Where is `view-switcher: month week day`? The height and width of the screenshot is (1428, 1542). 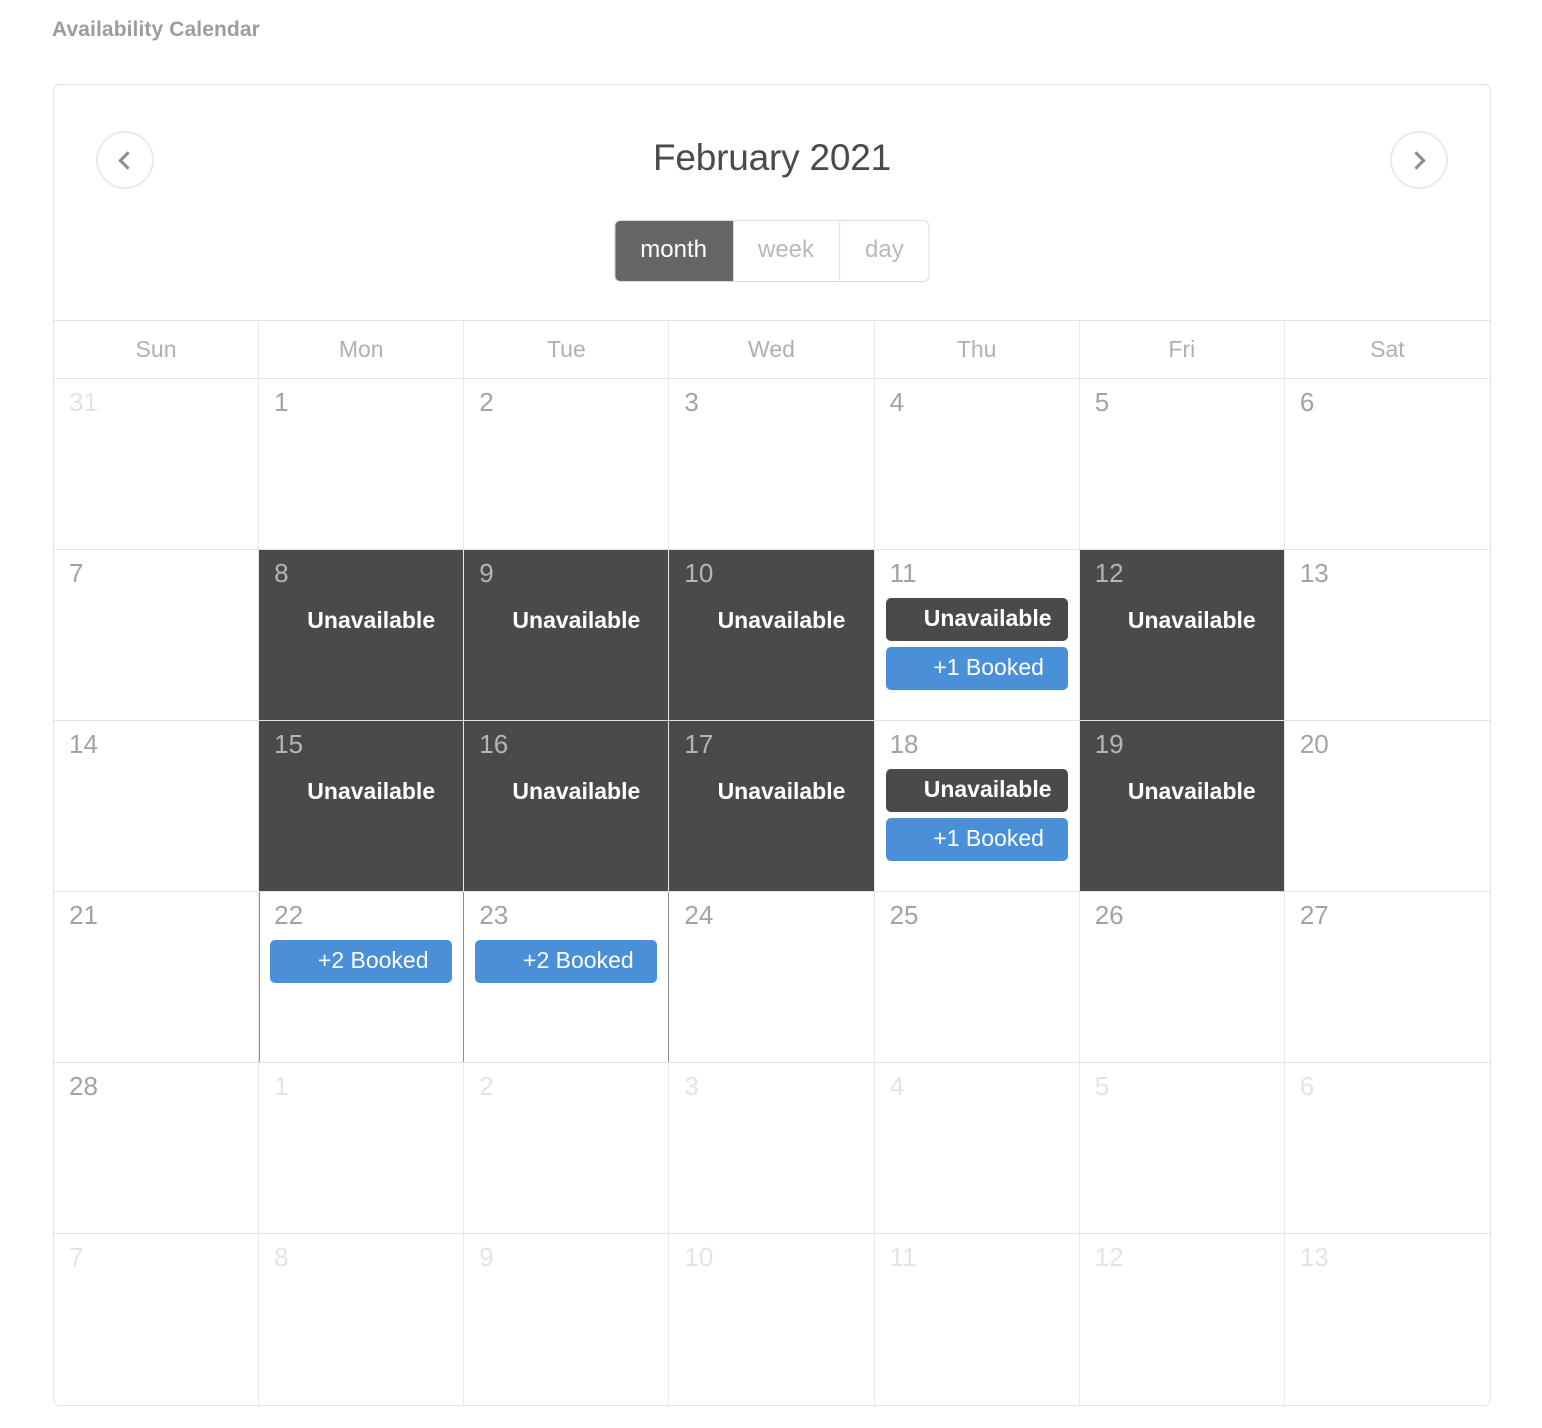
view-switcher: month week day is located at coordinates (772, 251).